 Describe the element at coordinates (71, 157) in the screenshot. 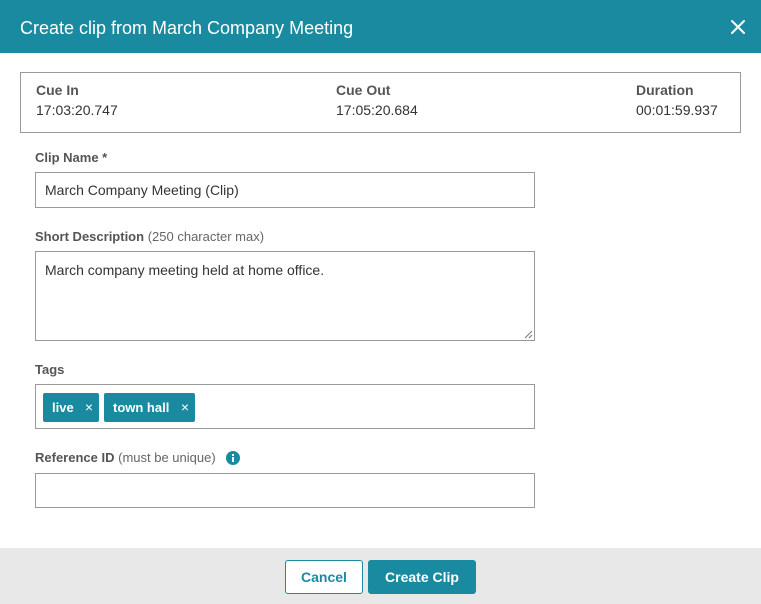

I see `clip-name-label: Clip Name *` at that location.